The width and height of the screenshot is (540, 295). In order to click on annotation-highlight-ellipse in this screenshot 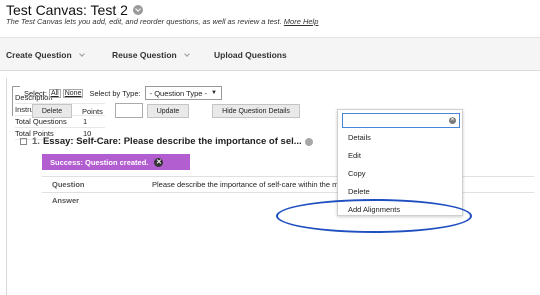, I will do `click(374, 216)`.